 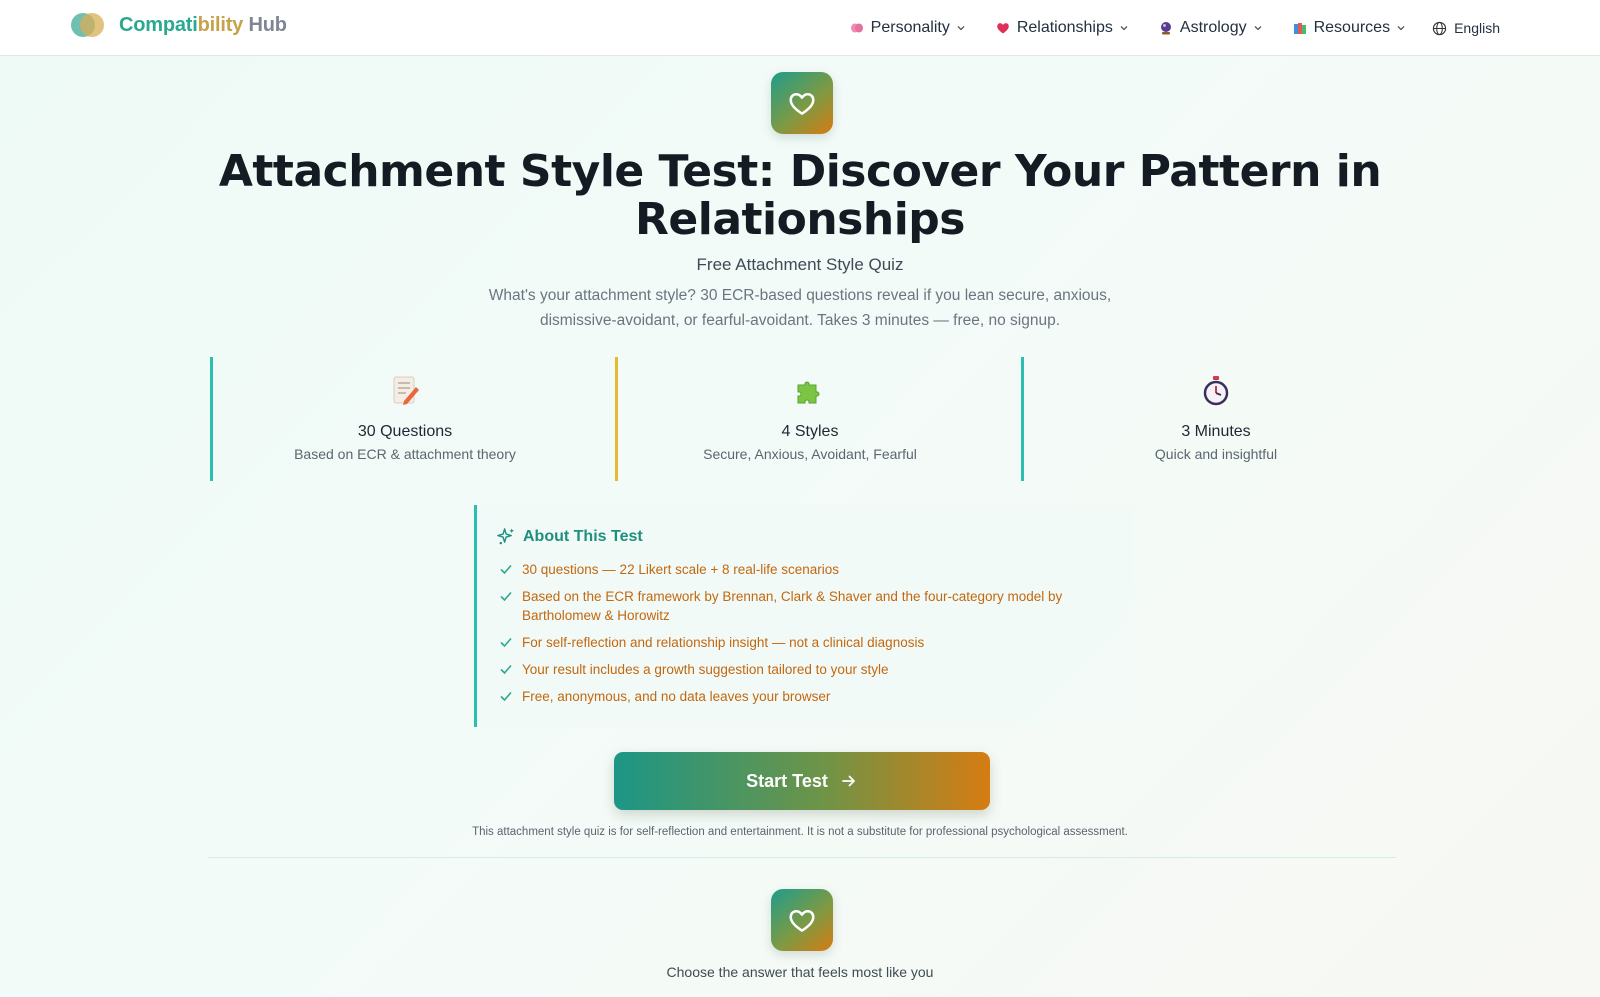 I want to click on site-logo: Compatibility Hub, so click(x=179, y=25).